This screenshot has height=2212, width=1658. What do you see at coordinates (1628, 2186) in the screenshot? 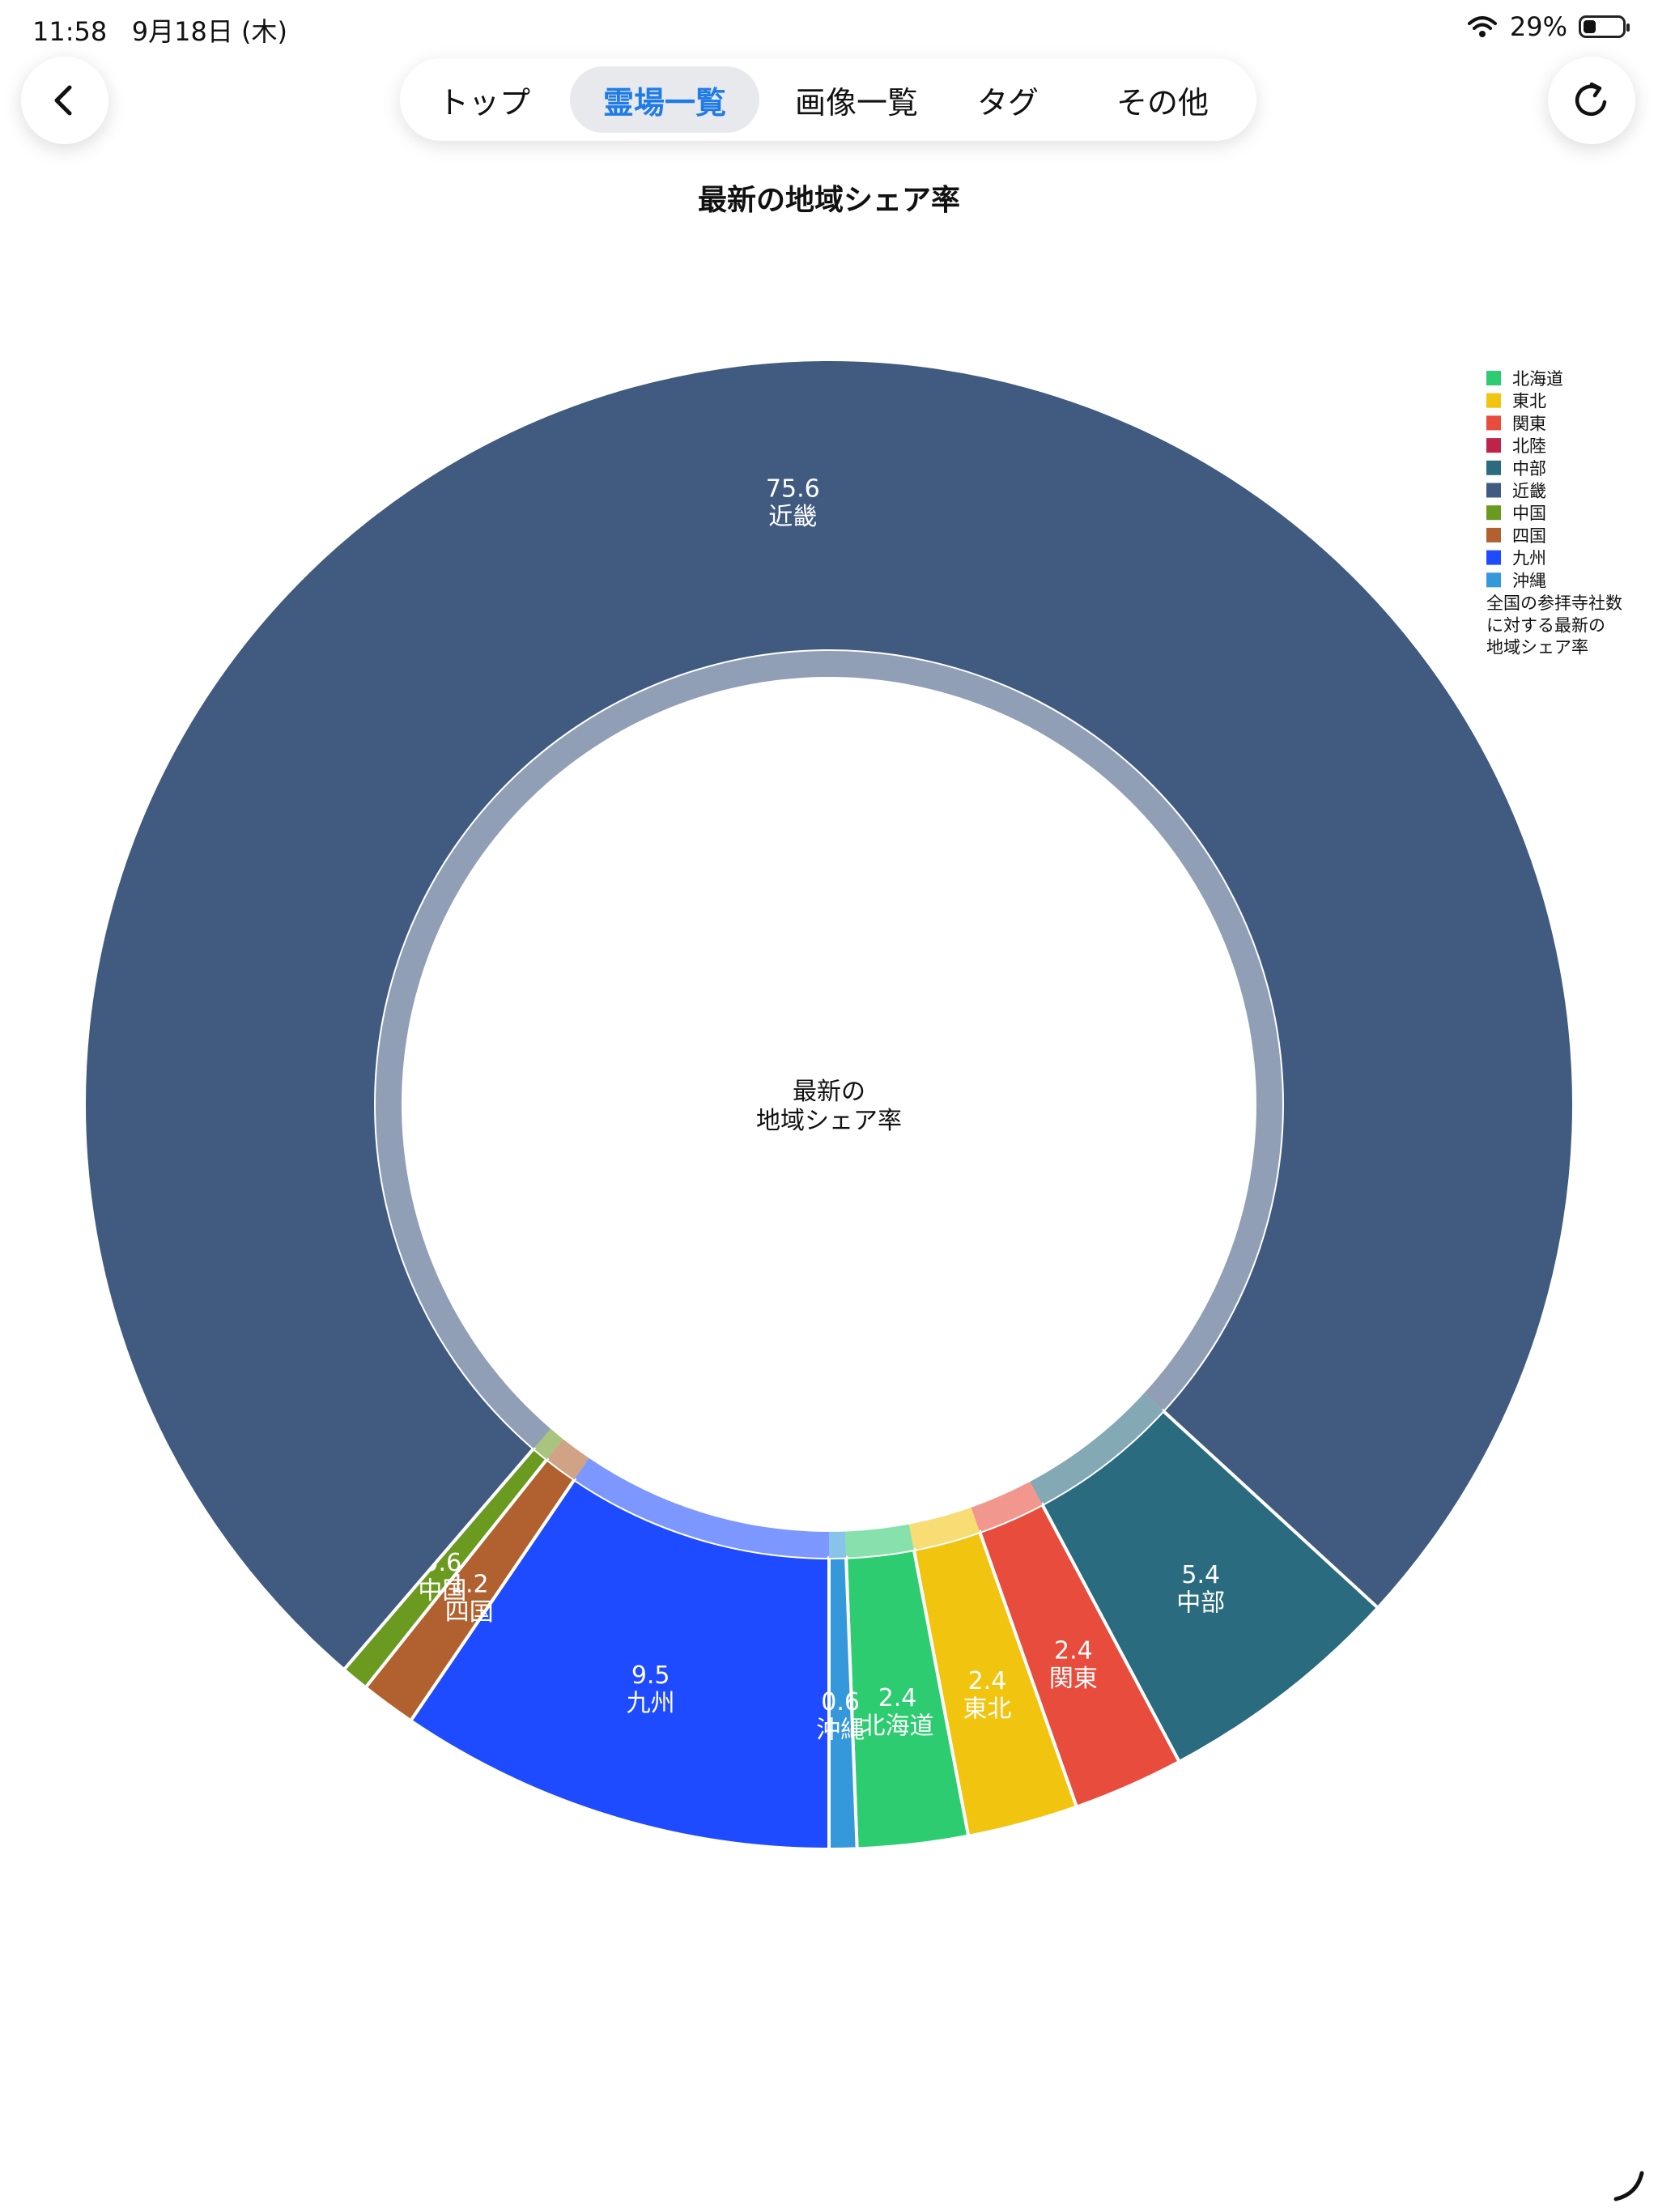
I see `resize-handle-icon` at bounding box center [1628, 2186].